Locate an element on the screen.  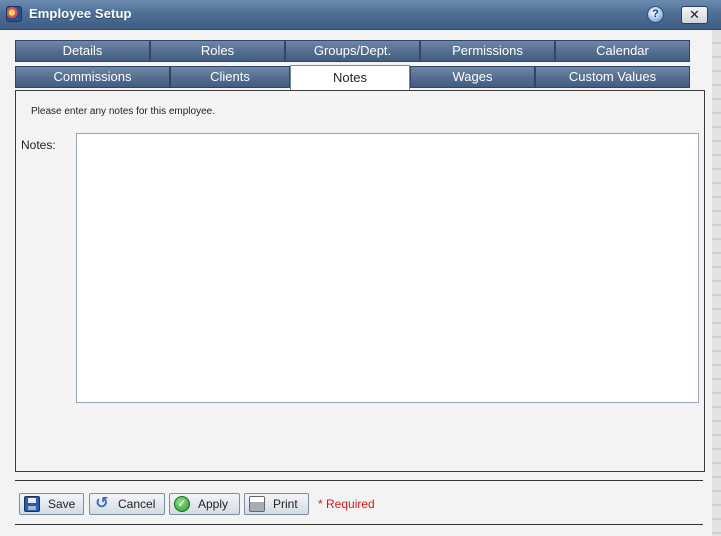
title-bar: Employee Setup ? ✕ is located at coordinates (360, 15).